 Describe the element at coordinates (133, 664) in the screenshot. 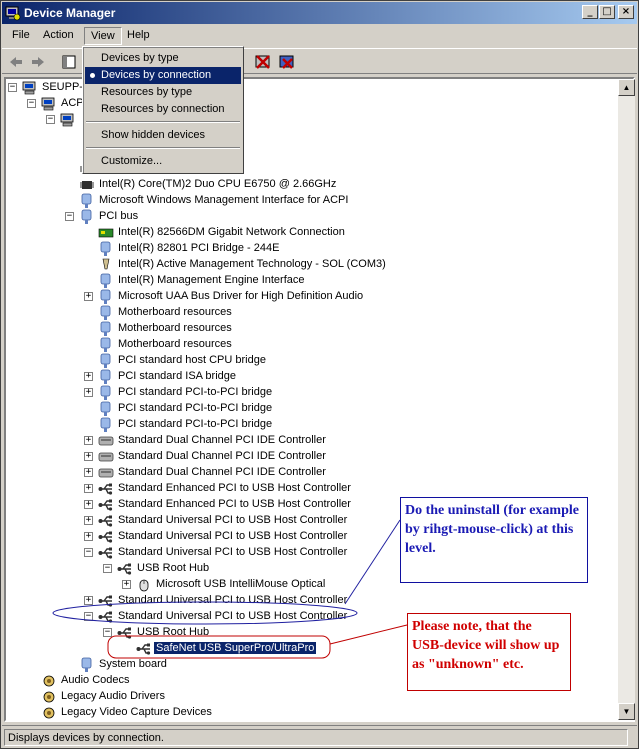

I see `tree-node-label: System board` at that location.